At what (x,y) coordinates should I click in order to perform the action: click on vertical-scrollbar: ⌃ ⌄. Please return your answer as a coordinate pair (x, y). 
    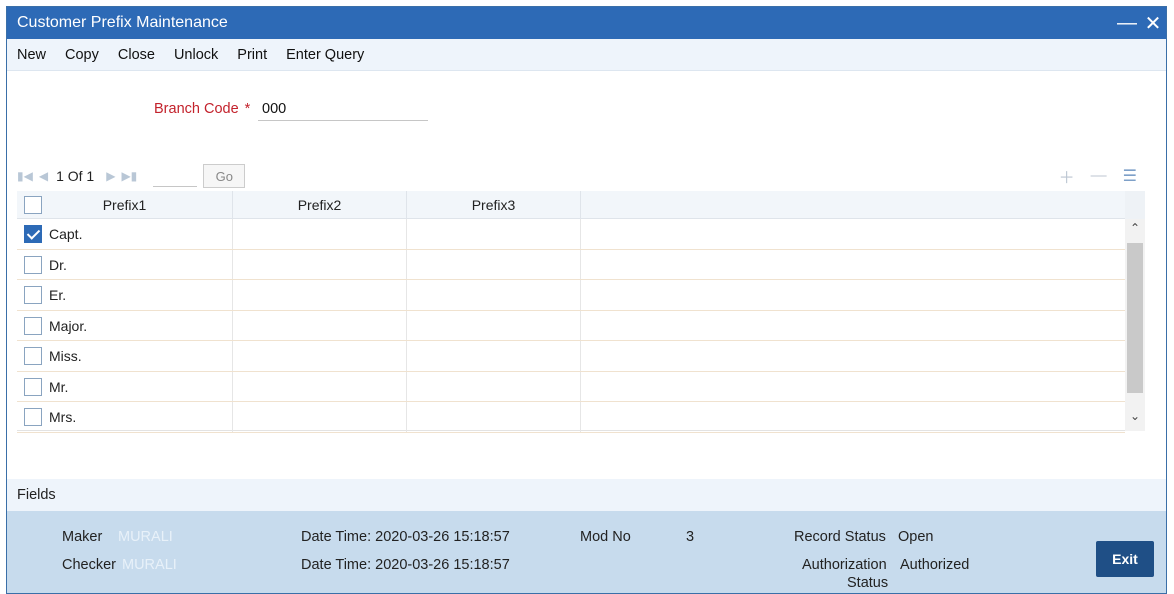
    Looking at the image, I should click on (1135, 311).